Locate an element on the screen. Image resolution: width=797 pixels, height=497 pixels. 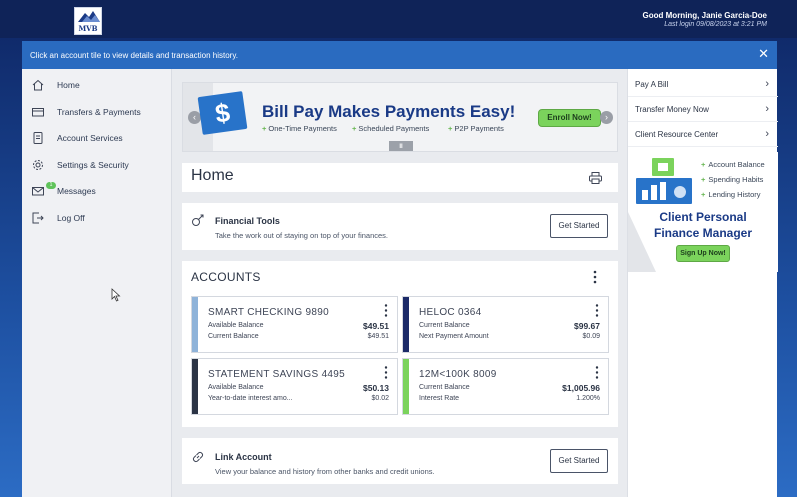
home-icon is located at coordinates (38, 85).